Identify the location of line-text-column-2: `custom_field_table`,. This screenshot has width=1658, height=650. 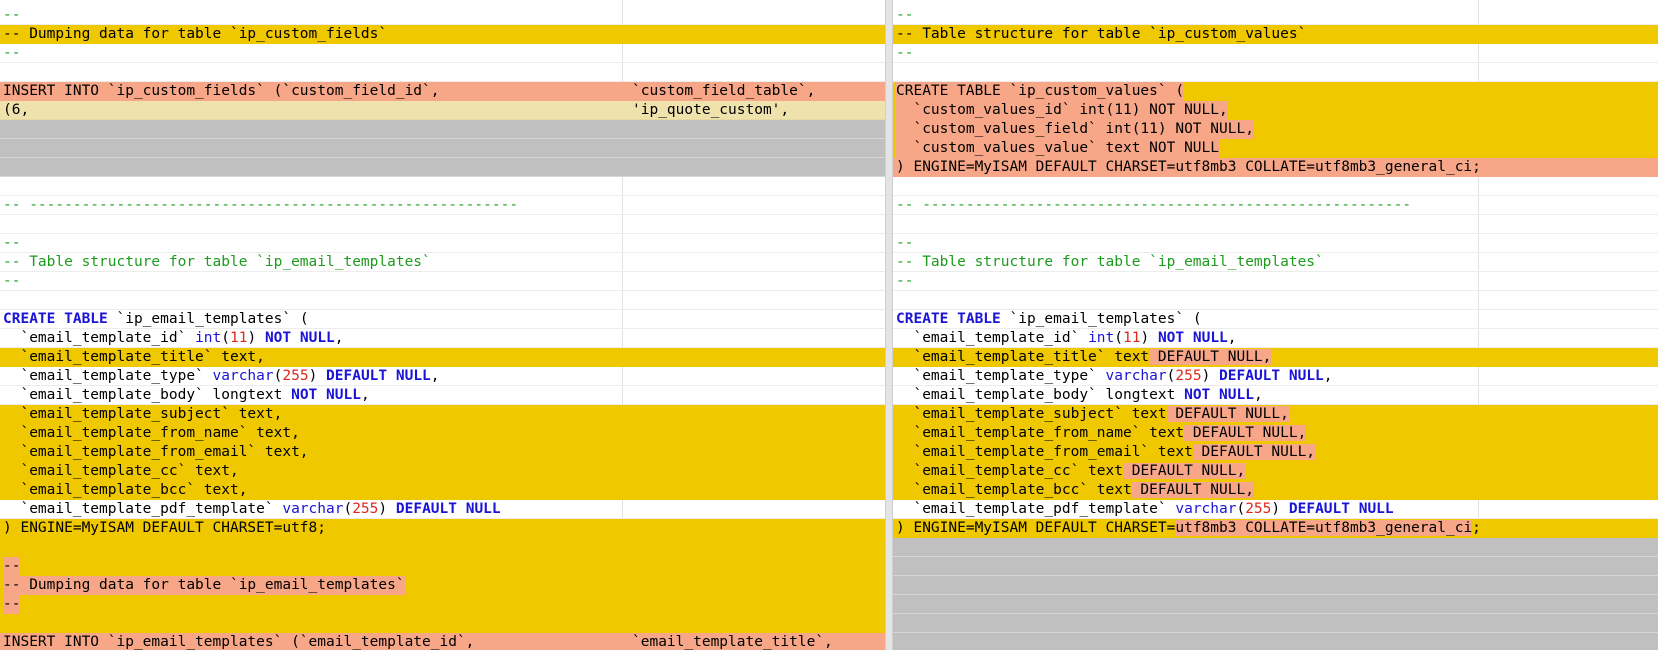
(724, 91).